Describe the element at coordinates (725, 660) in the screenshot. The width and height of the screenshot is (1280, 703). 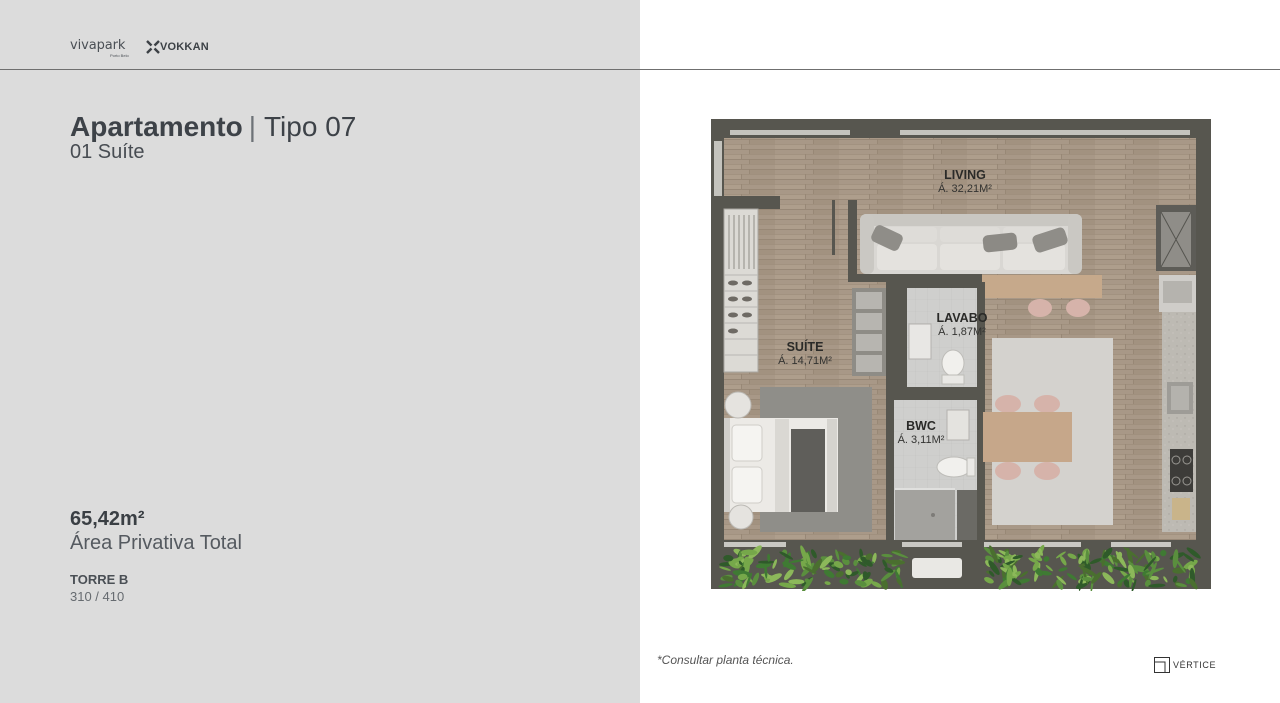
I see `footnote: *Consultar planta técnica.` at that location.